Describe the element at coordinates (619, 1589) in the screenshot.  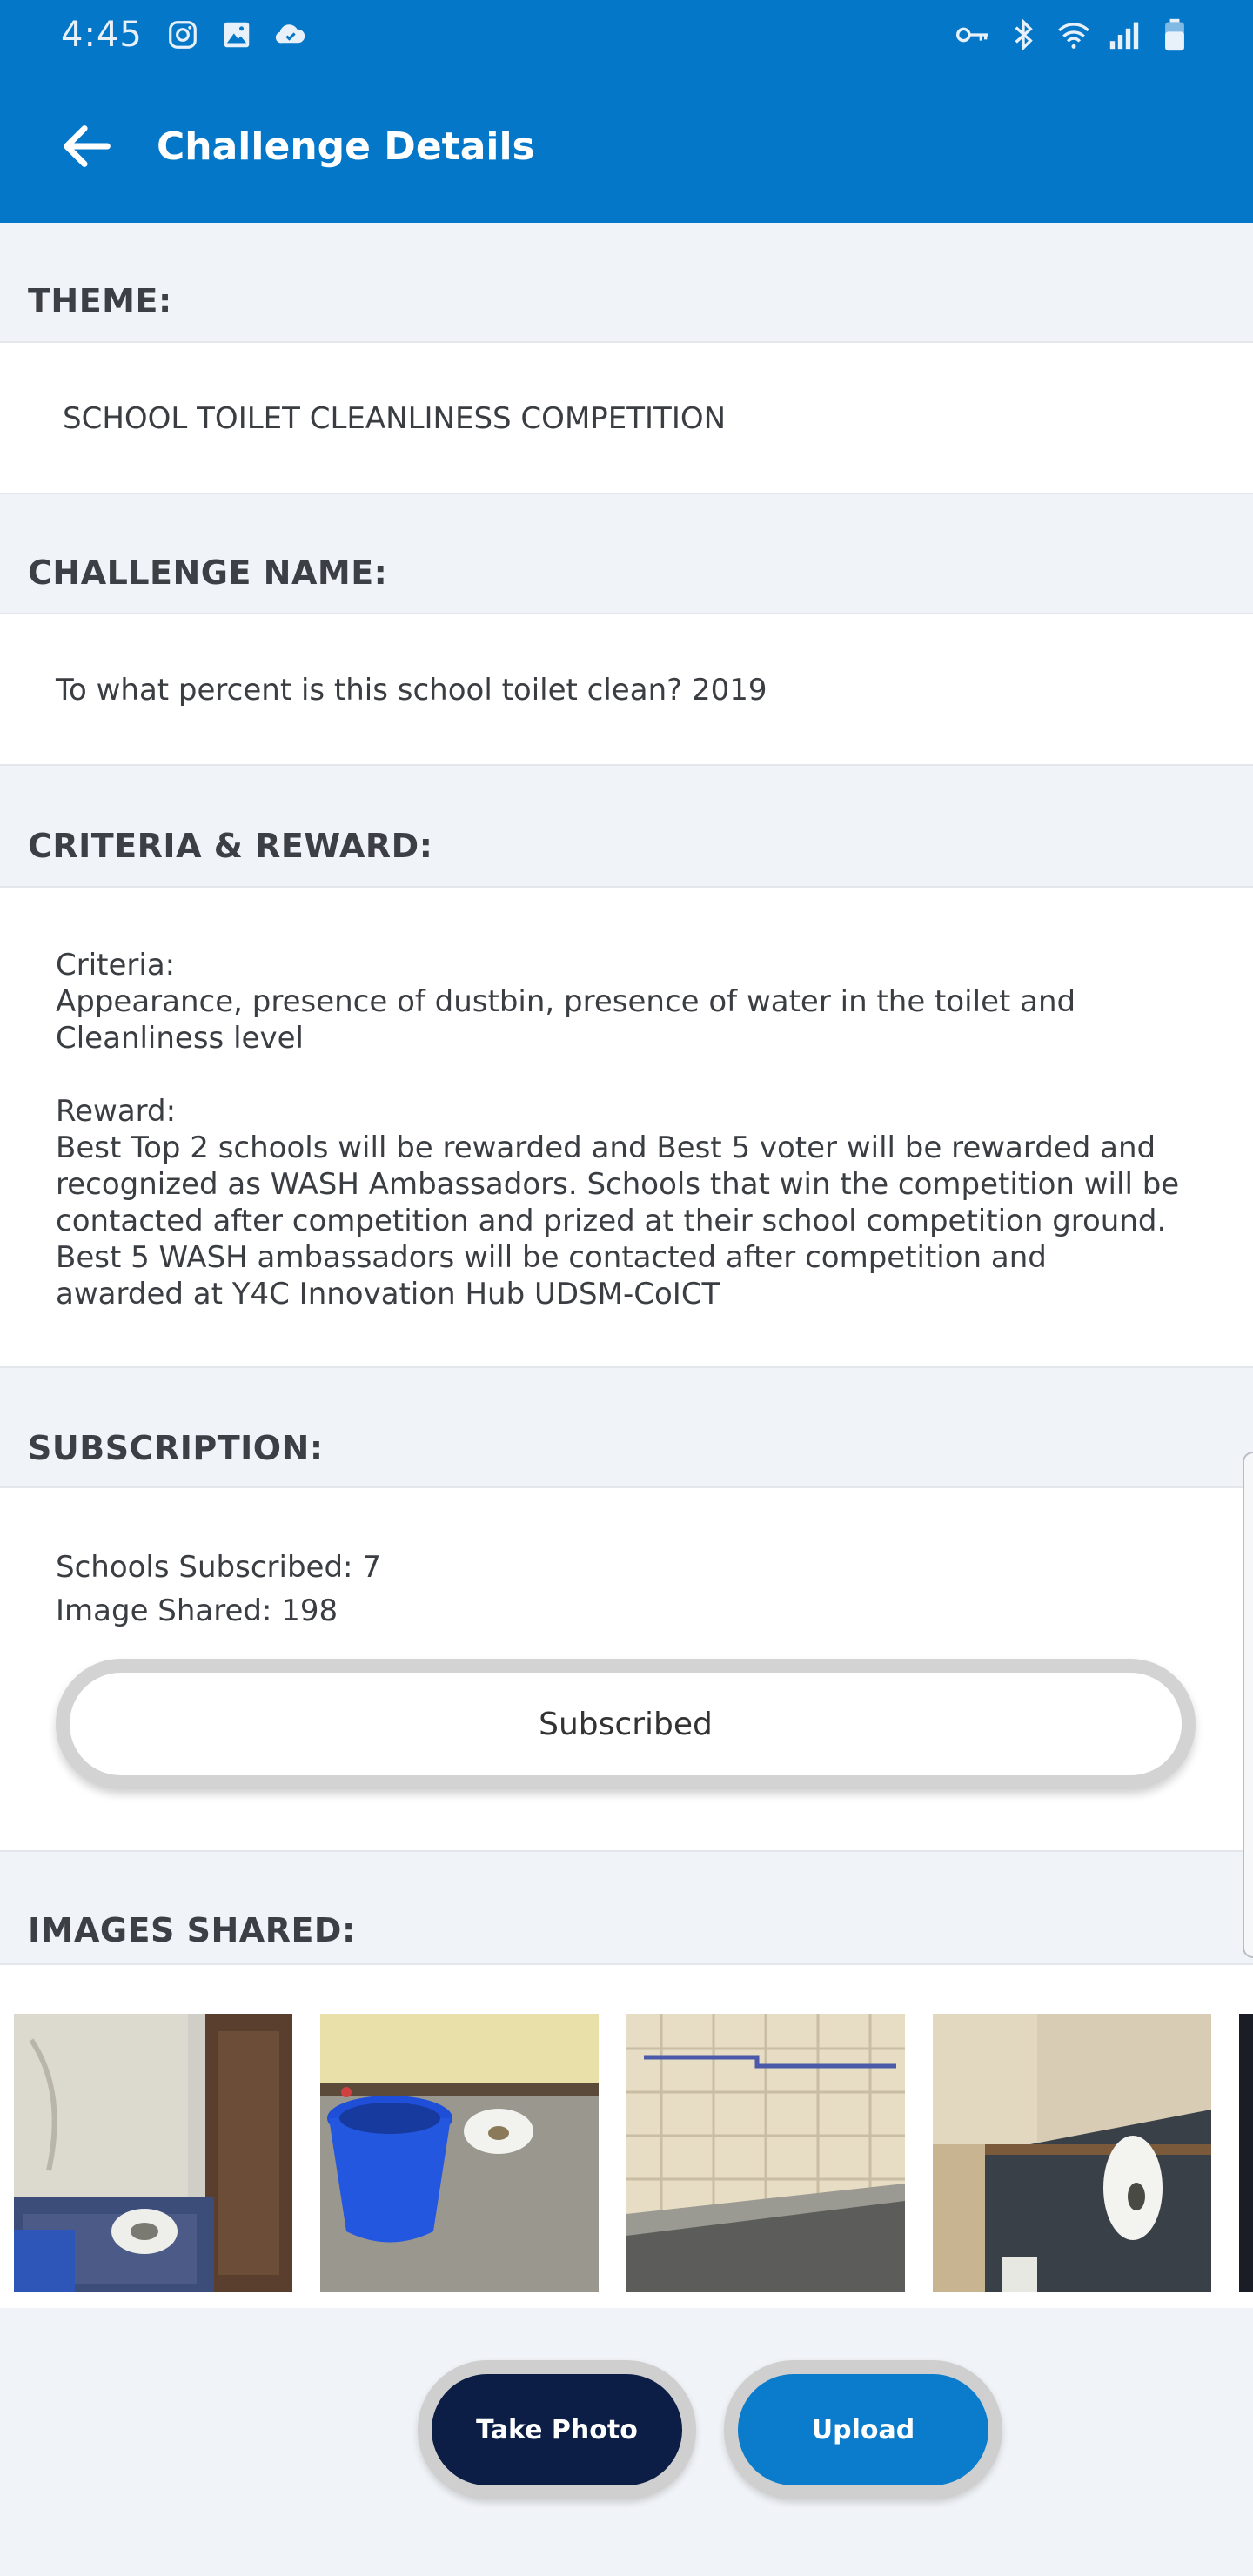
I see `subscription-stats: Schools Subscribed: 7 Image Shared: 198` at that location.